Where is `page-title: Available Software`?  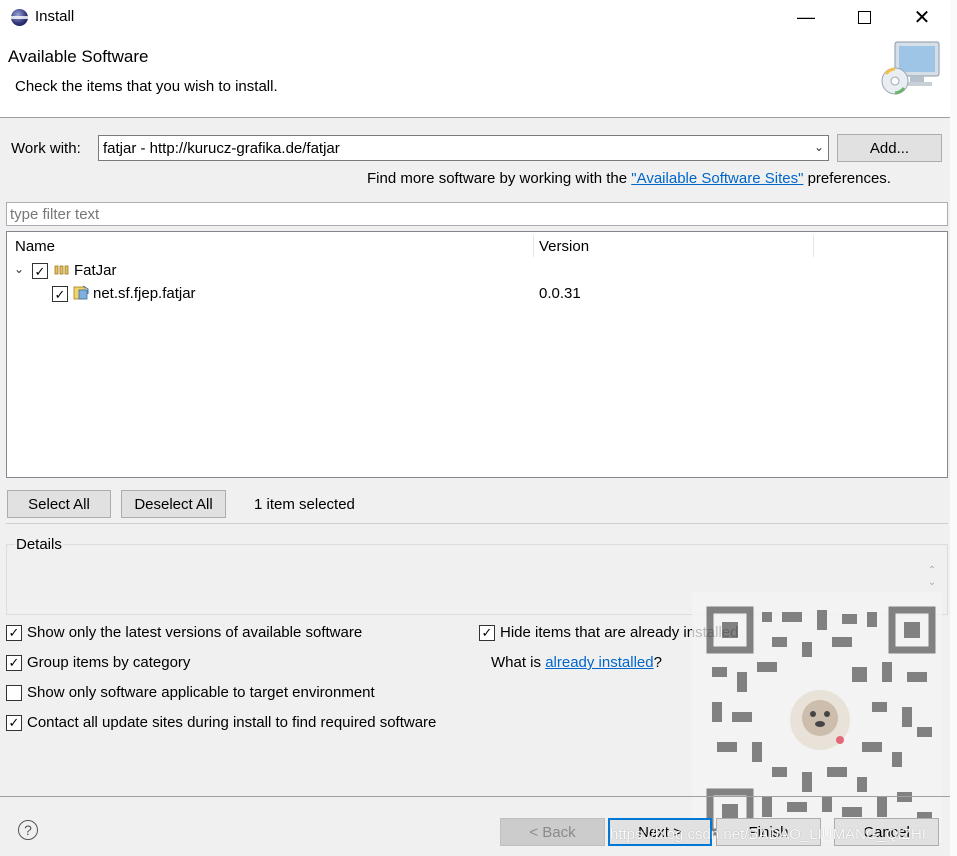 page-title: Available Software is located at coordinates (78, 56).